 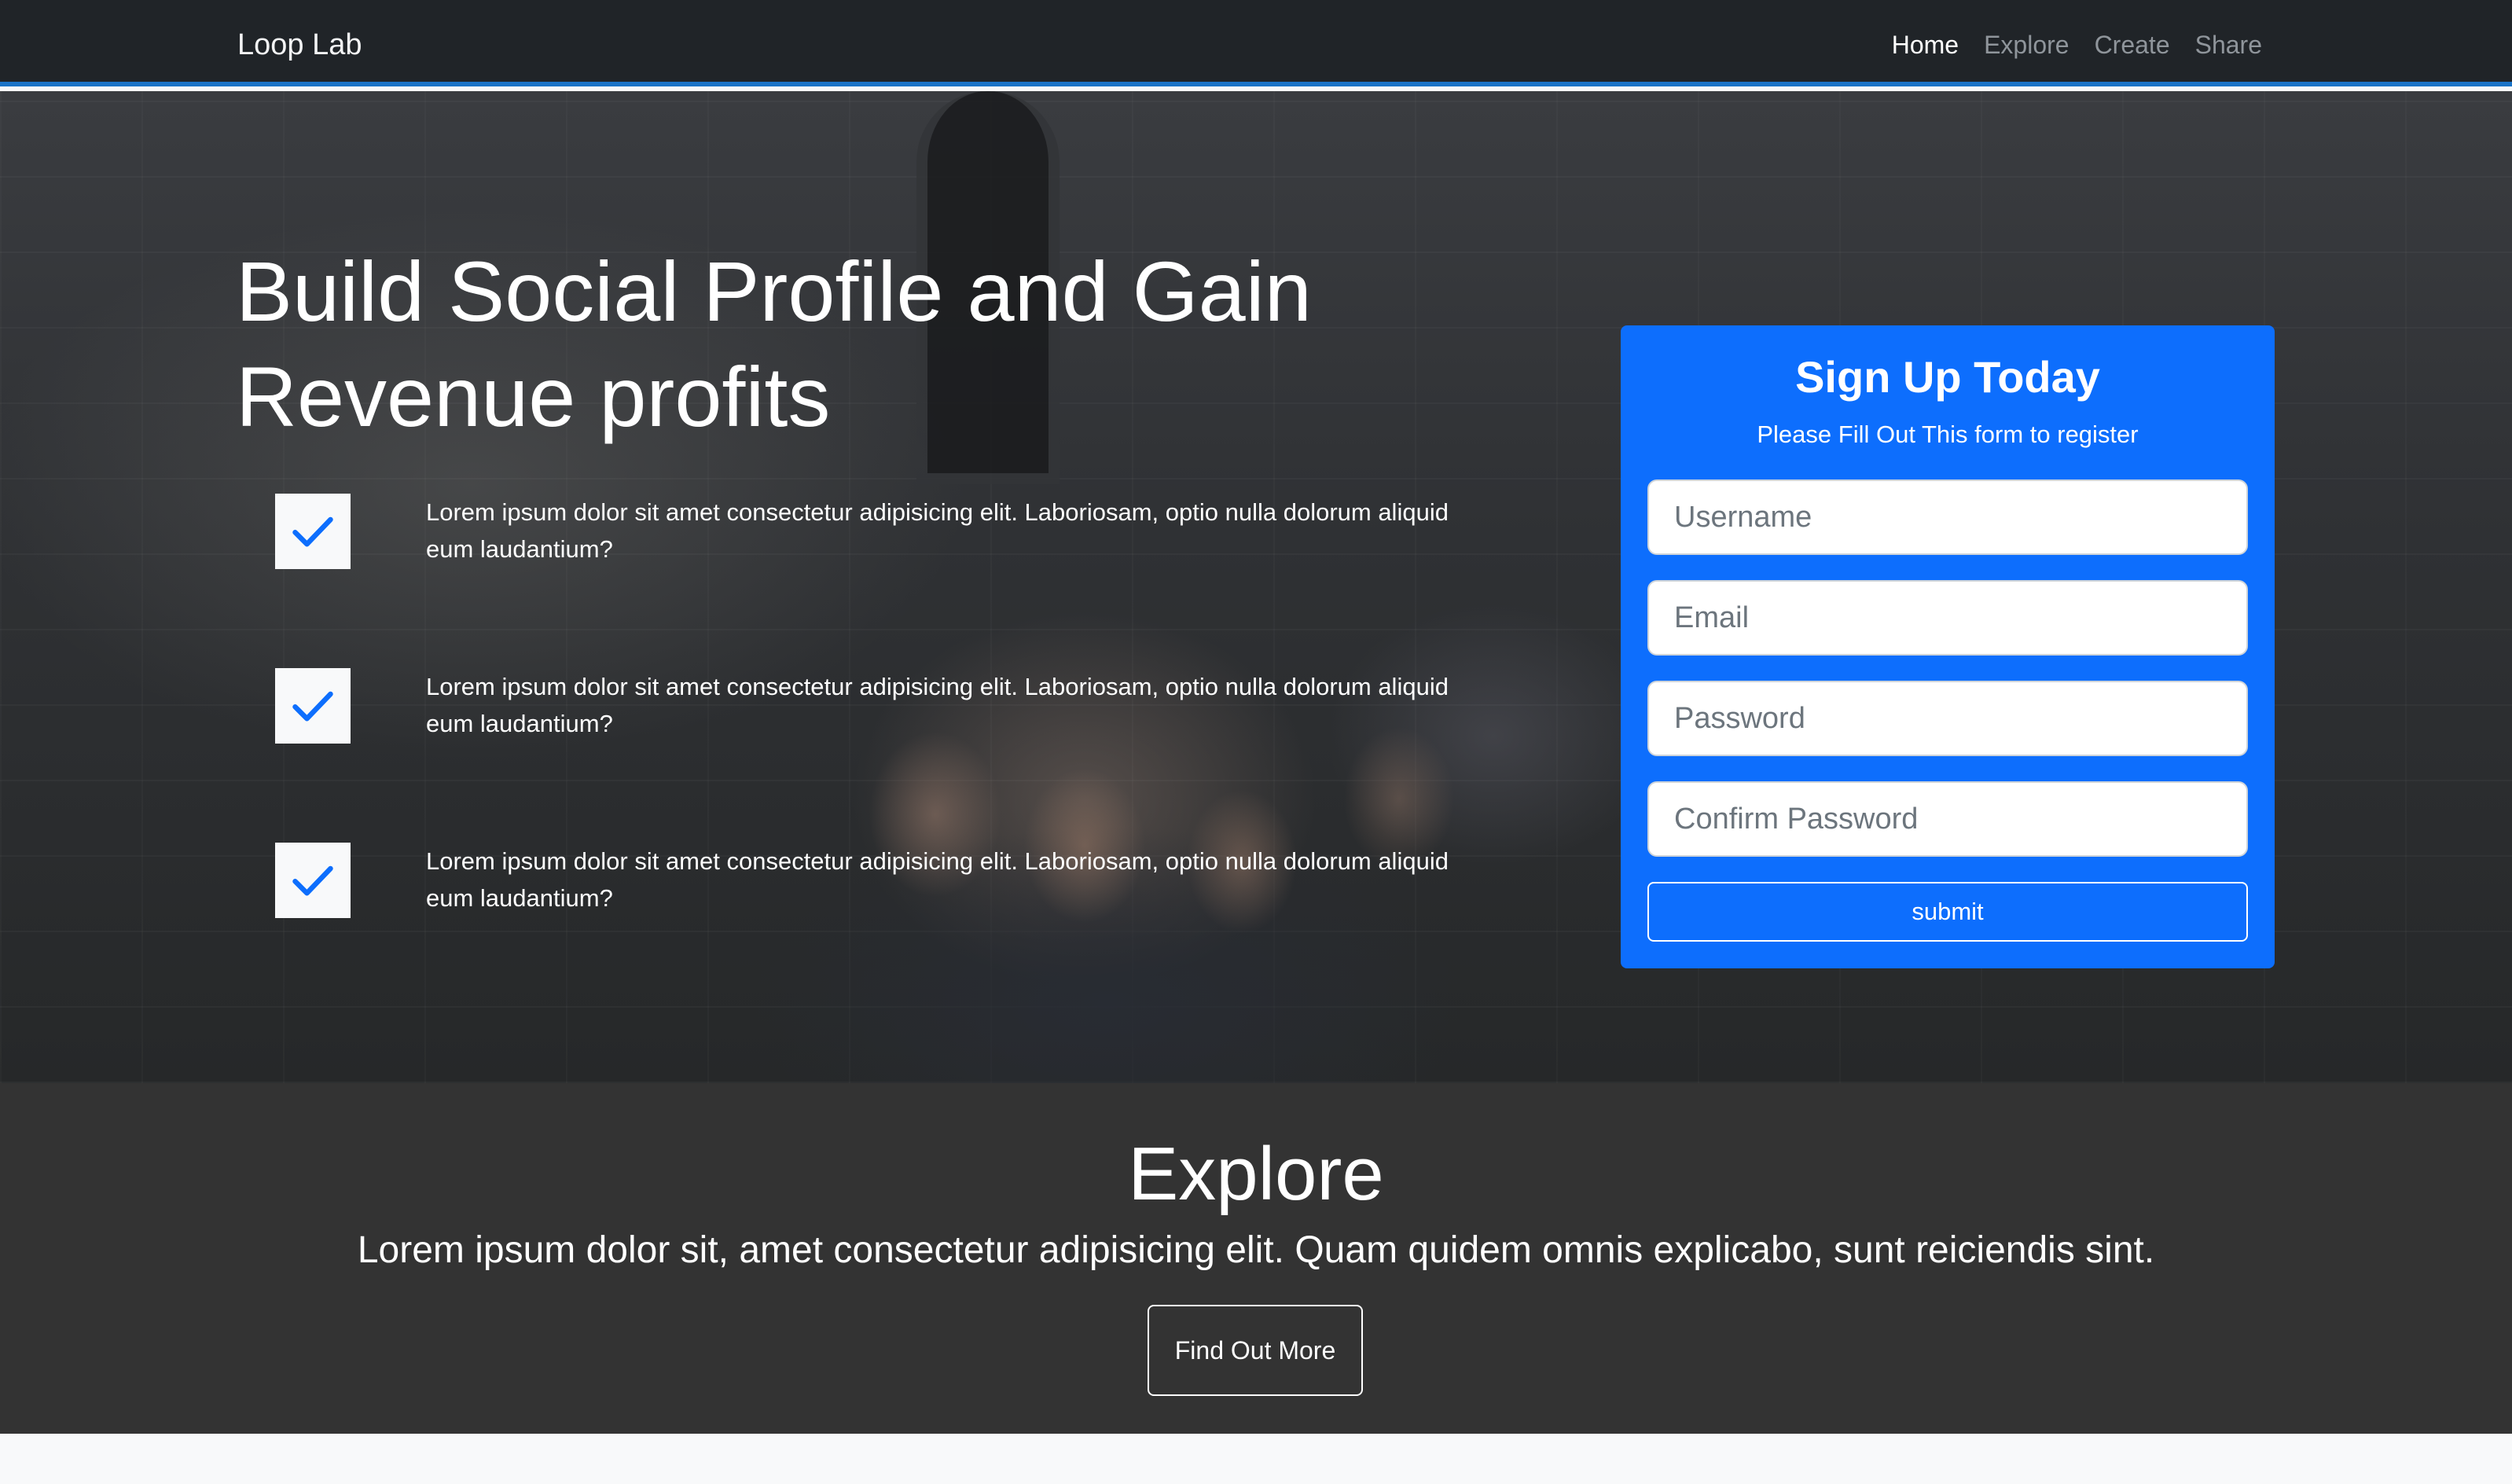 What do you see at coordinates (2027, 45) in the screenshot?
I see `nav-link-explore: Explore` at bounding box center [2027, 45].